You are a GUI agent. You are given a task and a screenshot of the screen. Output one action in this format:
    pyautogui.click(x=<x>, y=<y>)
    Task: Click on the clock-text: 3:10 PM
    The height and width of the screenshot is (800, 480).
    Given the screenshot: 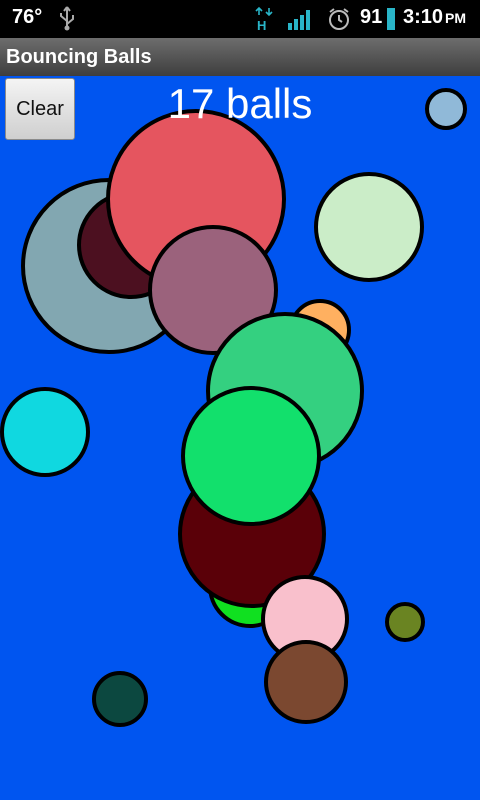 What is the action you would take?
    pyautogui.click(x=434, y=17)
    